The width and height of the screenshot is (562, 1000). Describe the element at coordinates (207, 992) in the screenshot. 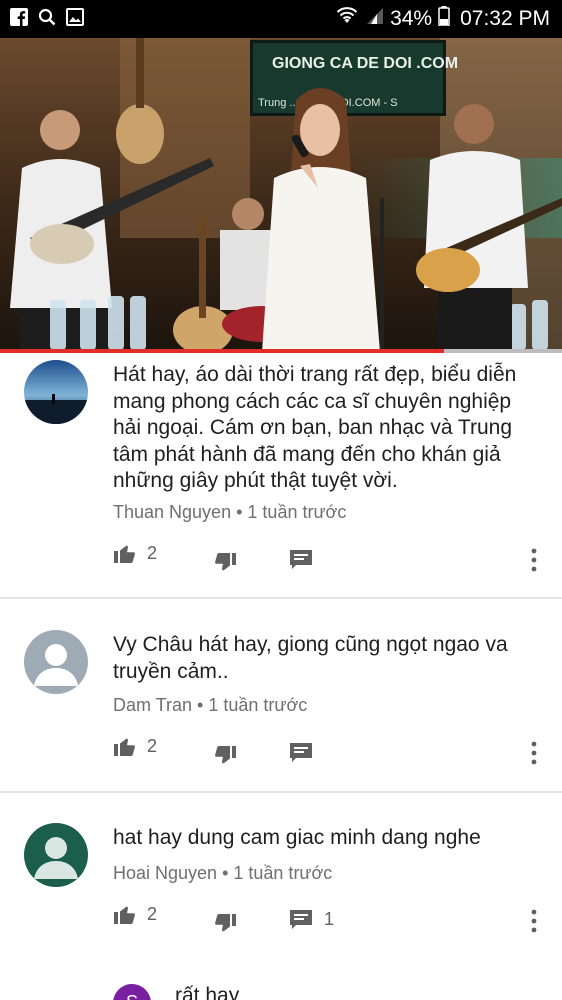

I see `reply-text: rất hay` at that location.